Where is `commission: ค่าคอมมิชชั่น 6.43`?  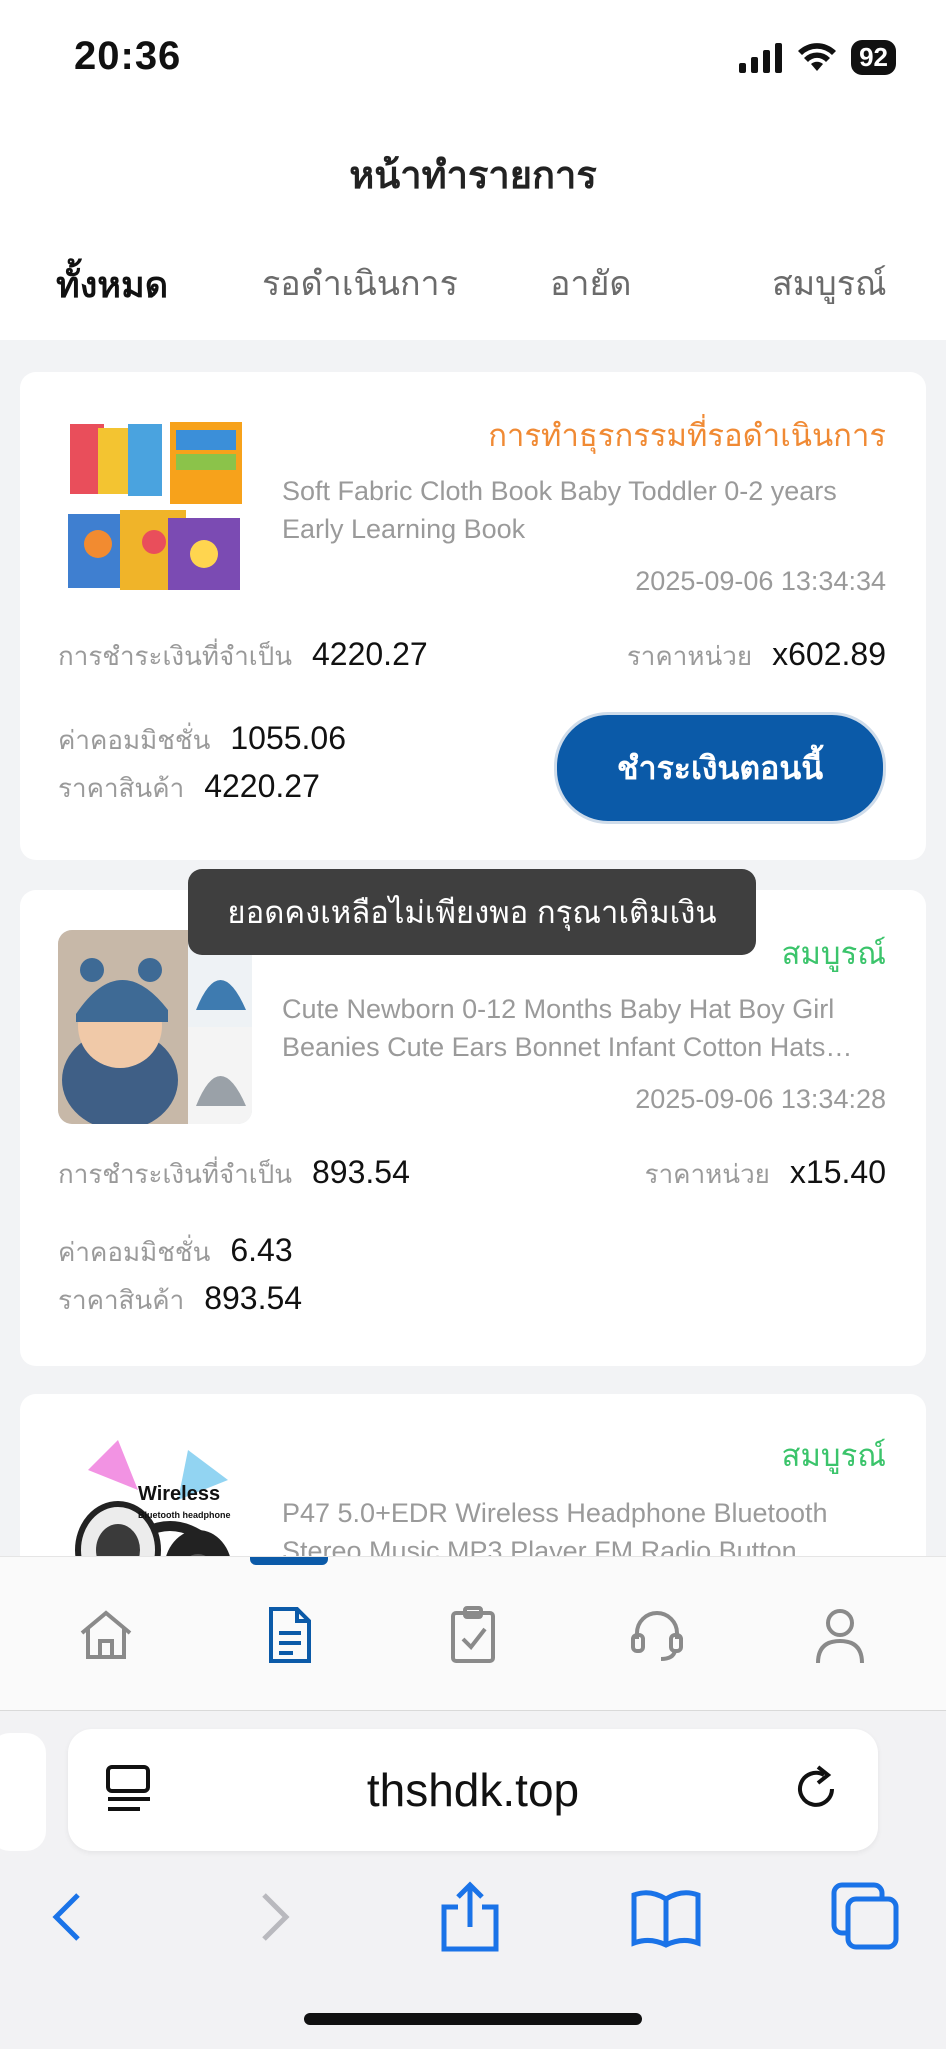
commission: ค่าคอมมิชชั่น 6.43 is located at coordinates (175, 1252).